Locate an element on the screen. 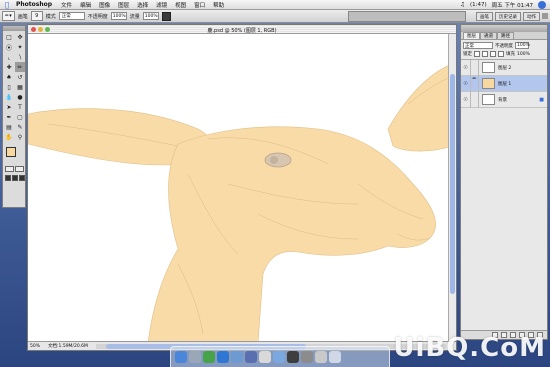 The image size is (550, 367). dodge-tool-icon: ● is located at coordinates (20, 97).